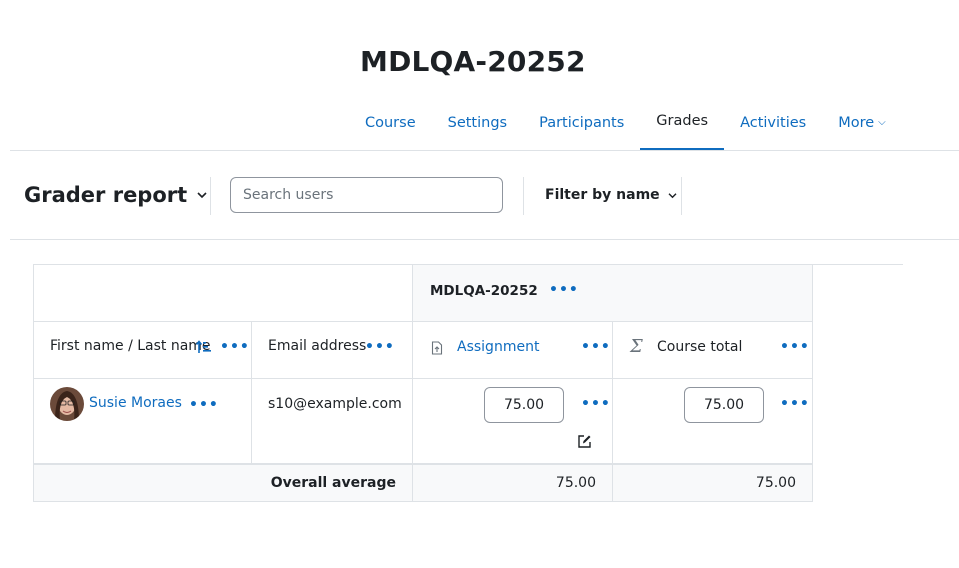  What do you see at coordinates (130, 346) in the screenshot?
I see `name-column-label: First name / Last name` at bounding box center [130, 346].